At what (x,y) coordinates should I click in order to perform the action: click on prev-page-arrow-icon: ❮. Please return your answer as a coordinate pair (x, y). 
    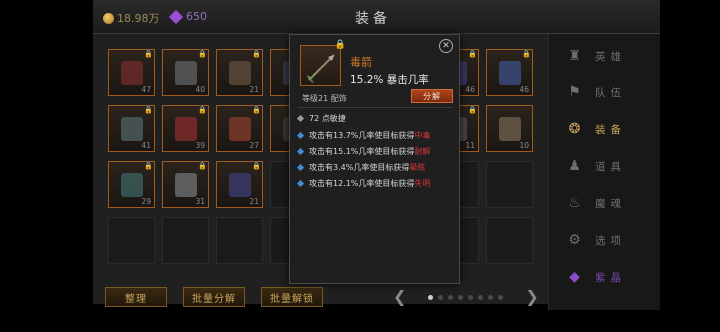
    Looking at the image, I should click on (399, 297).